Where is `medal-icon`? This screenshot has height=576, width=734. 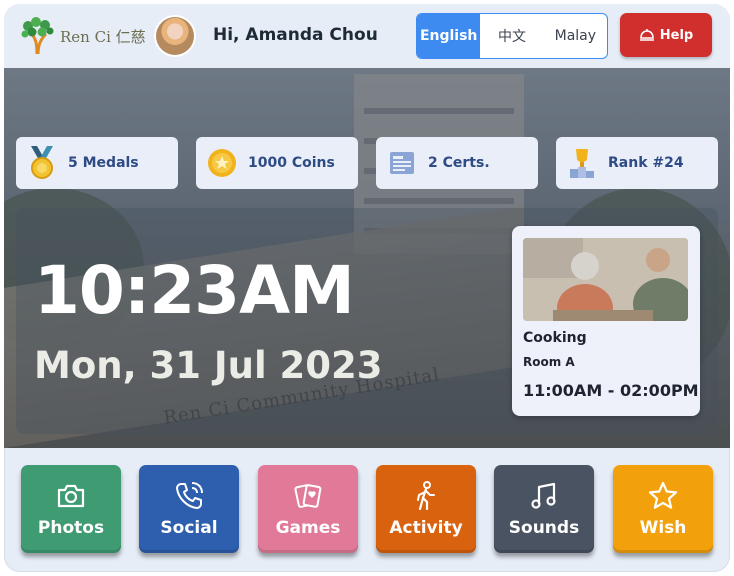
medal-icon is located at coordinates (42, 162).